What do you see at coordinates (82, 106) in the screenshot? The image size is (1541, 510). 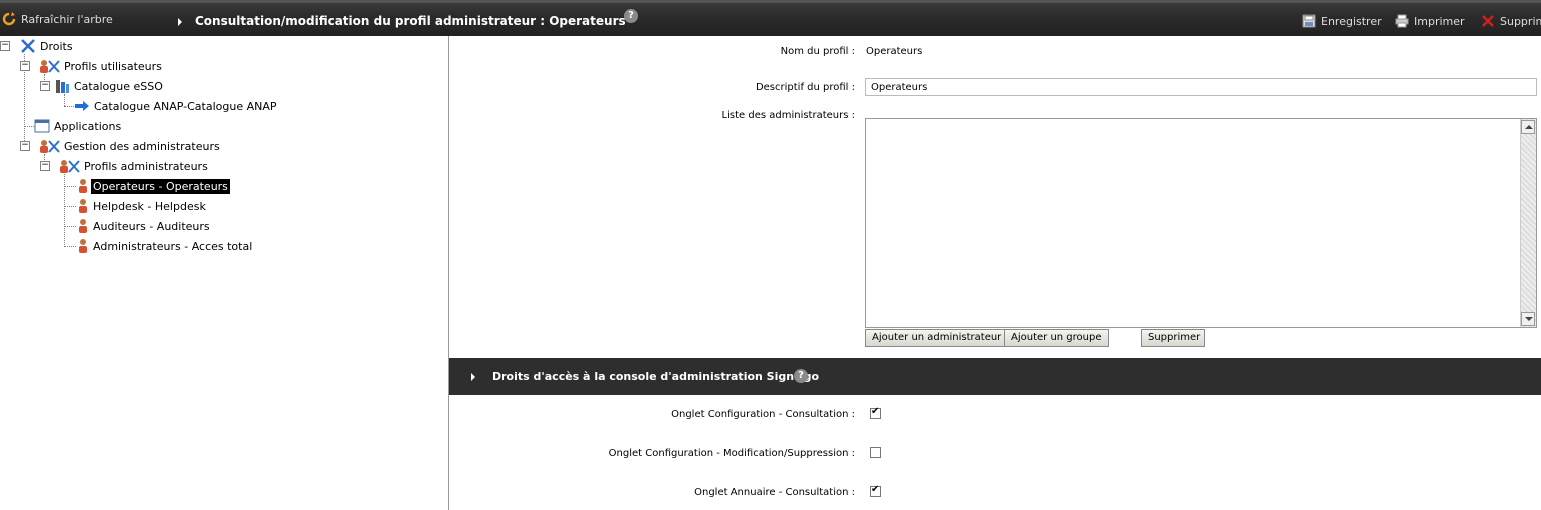 I see `arrow-right-icon` at bounding box center [82, 106].